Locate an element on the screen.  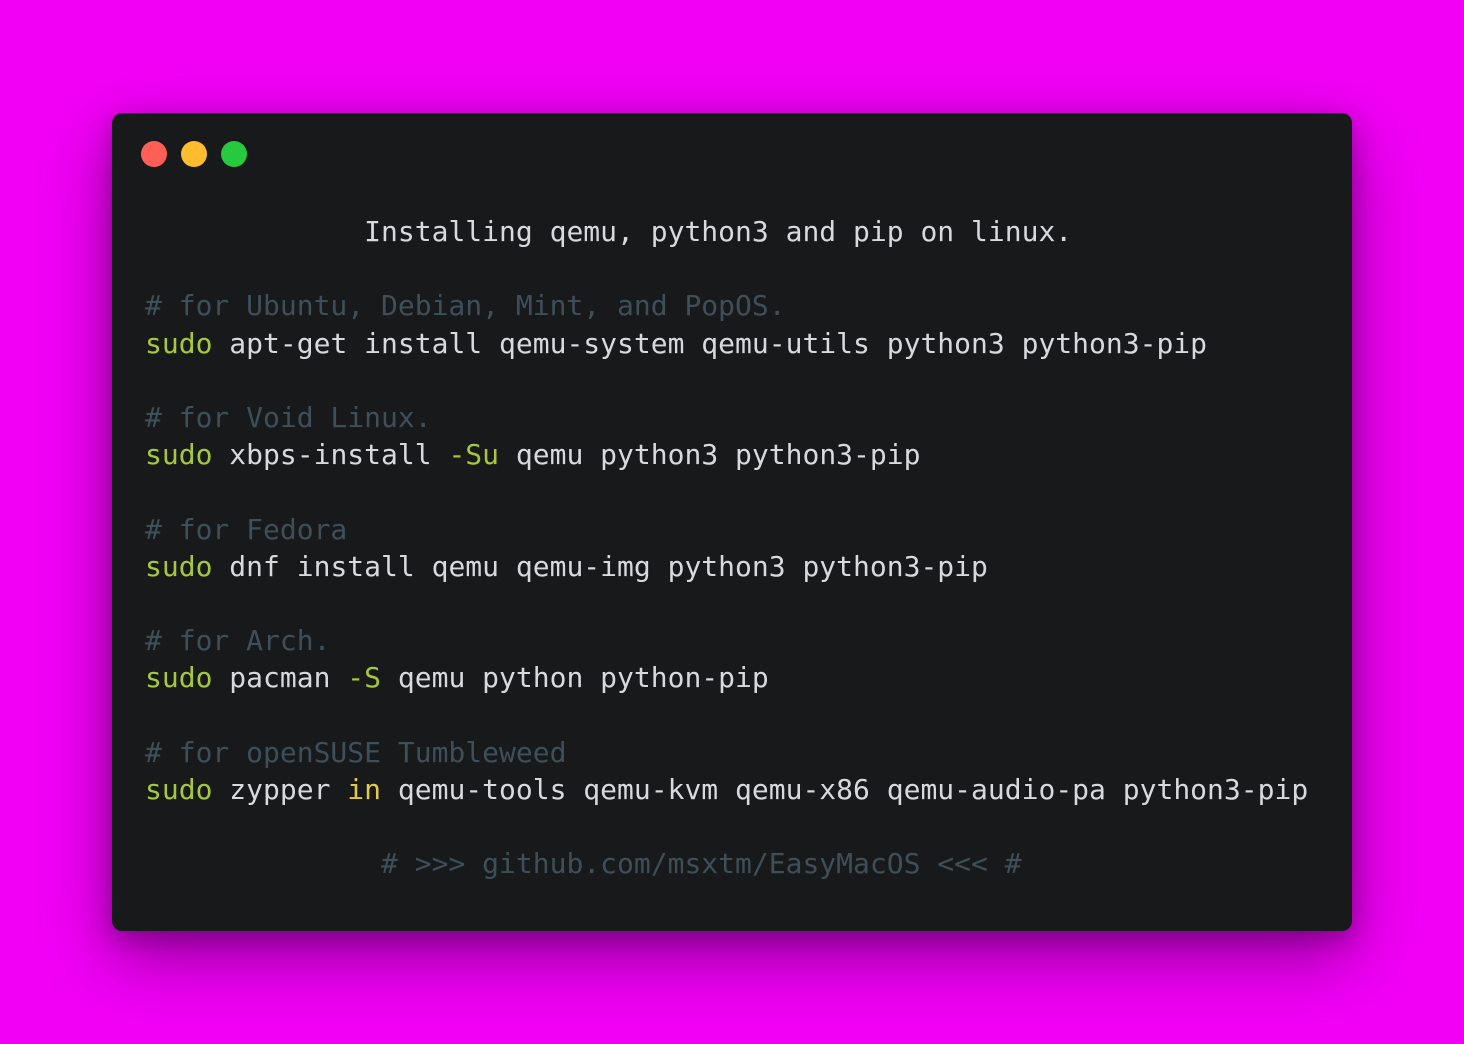
arch-command: pacman is located at coordinates (280, 678).